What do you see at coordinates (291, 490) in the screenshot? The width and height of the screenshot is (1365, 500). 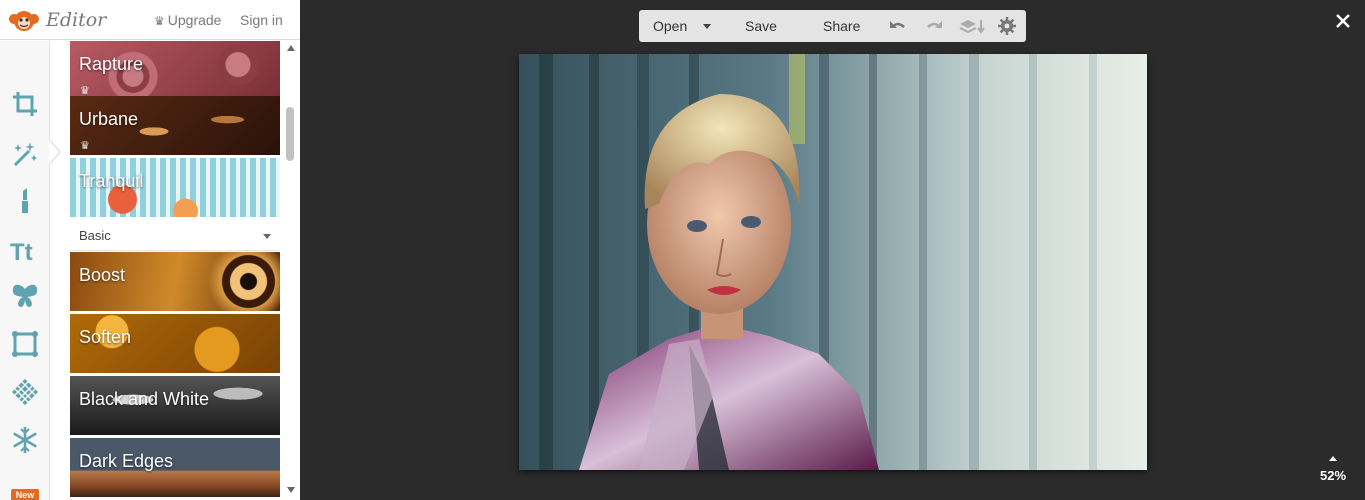 I see `scroll-down-arrow-icon` at bounding box center [291, 490].